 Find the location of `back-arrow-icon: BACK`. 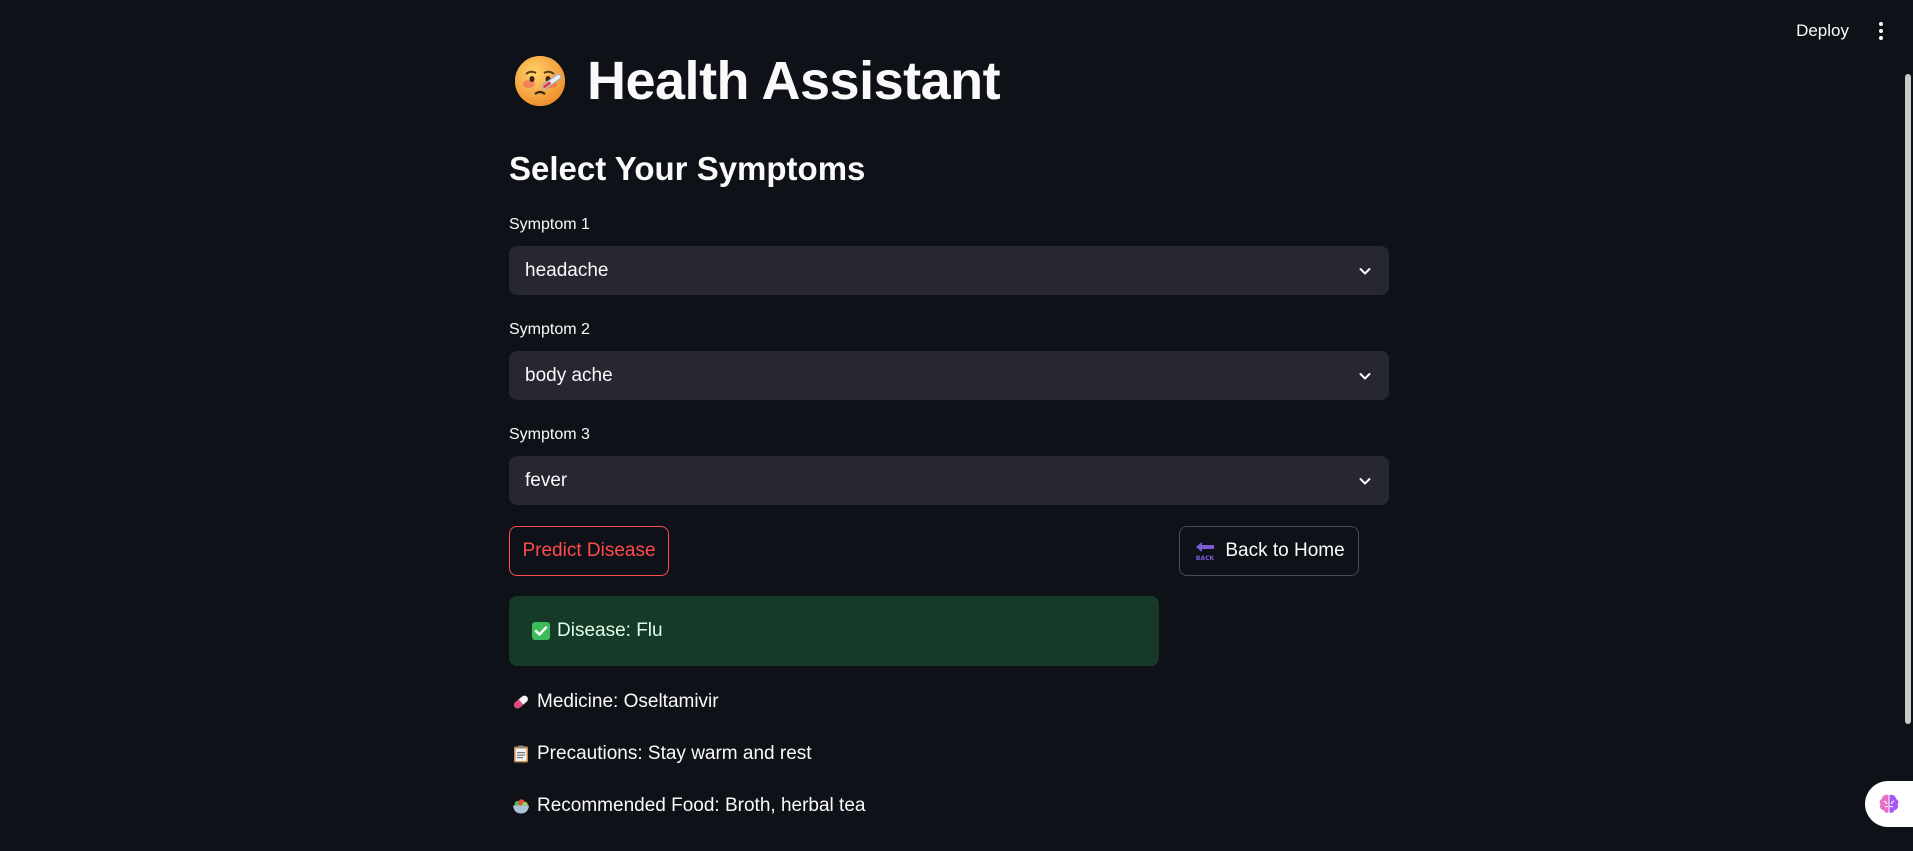

back-arrow-icon: BACK is located at coordinates (1205, 552).